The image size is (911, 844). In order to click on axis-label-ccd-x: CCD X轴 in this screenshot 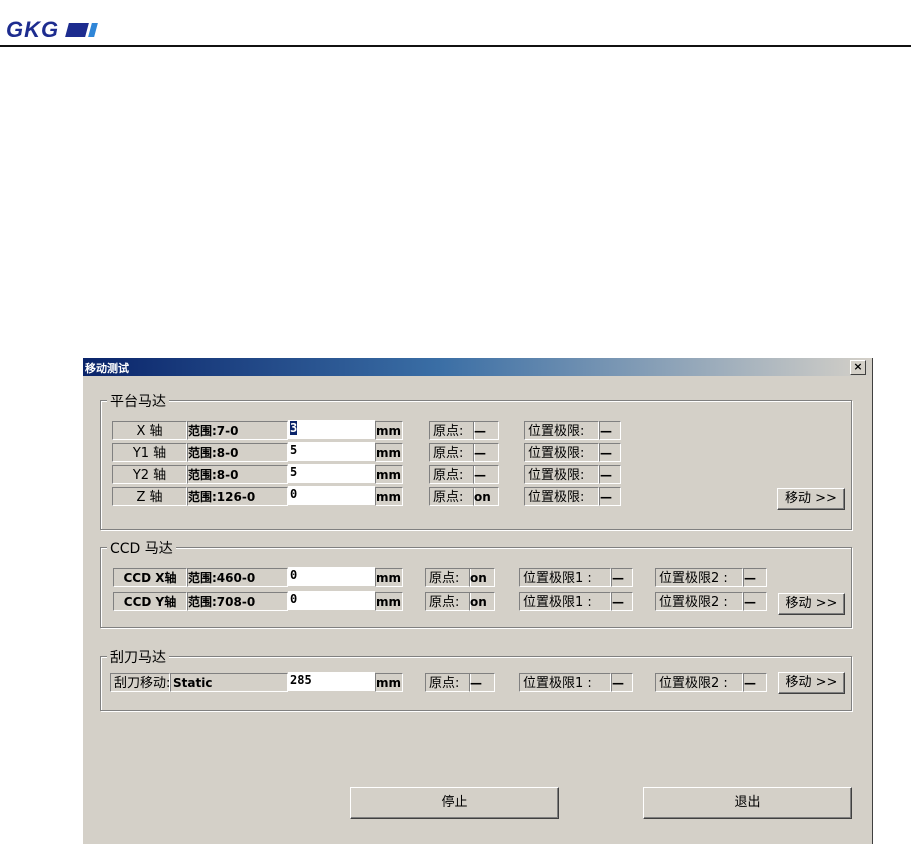, I will do `click(150, 577)`.